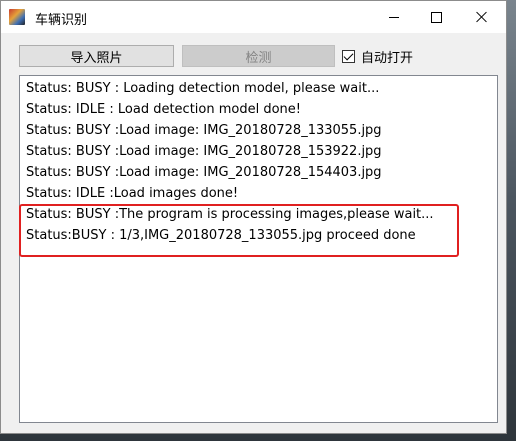  I want to click on minimize-icon, so click(394, 17).